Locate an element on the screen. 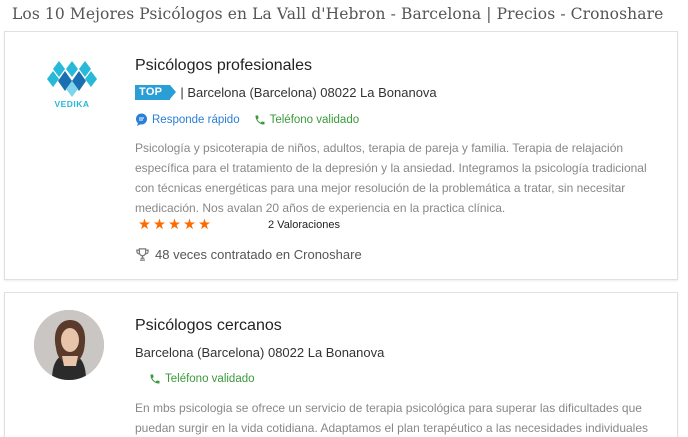 This screenshot has width=688, height=437. tags: Teléfono validado is located at coordinates (209, 379).